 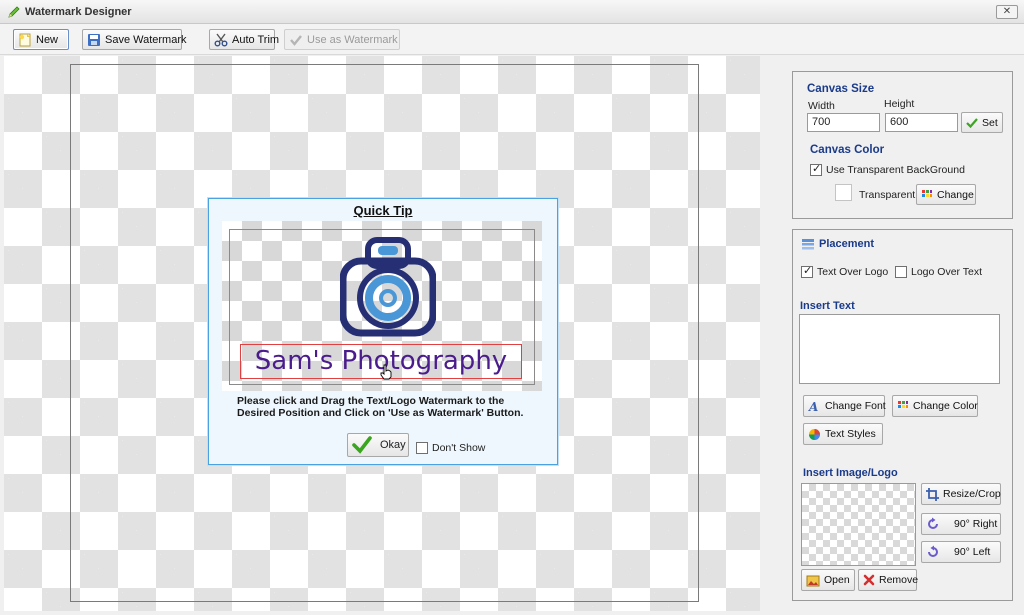 I want to click on text-styles-label: Text Styles, so click(x=850, y=434).